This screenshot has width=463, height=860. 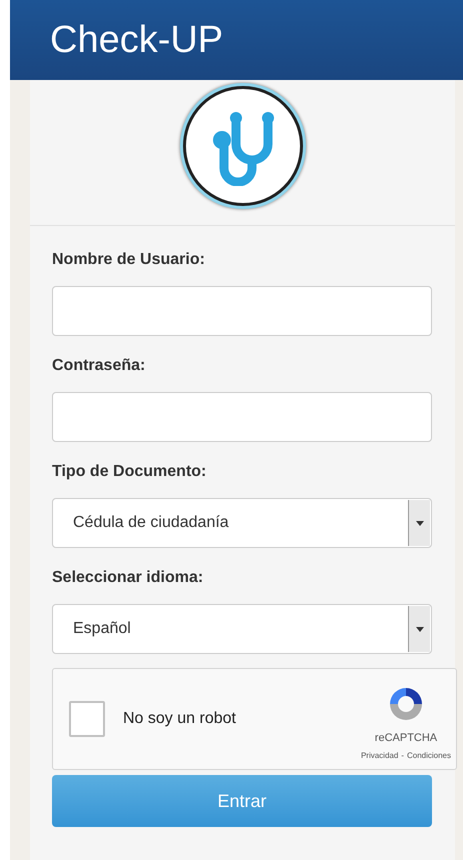 What do you see at coordinates (137, 40) in the screenshot?
I see `app-title: Check-UP` at bounding box center [137, 40].